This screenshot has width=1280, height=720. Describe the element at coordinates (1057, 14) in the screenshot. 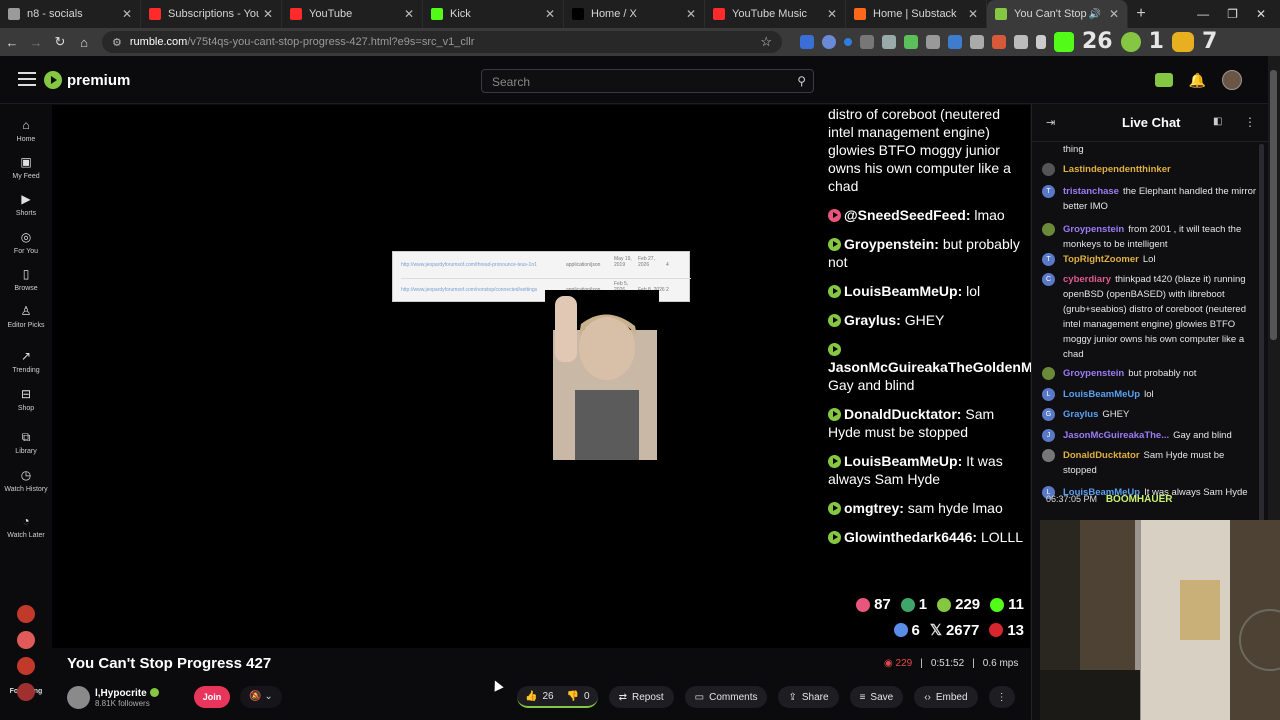

I see `browser-tab: You Can't Stop Progre🔊 ✕` at that location.